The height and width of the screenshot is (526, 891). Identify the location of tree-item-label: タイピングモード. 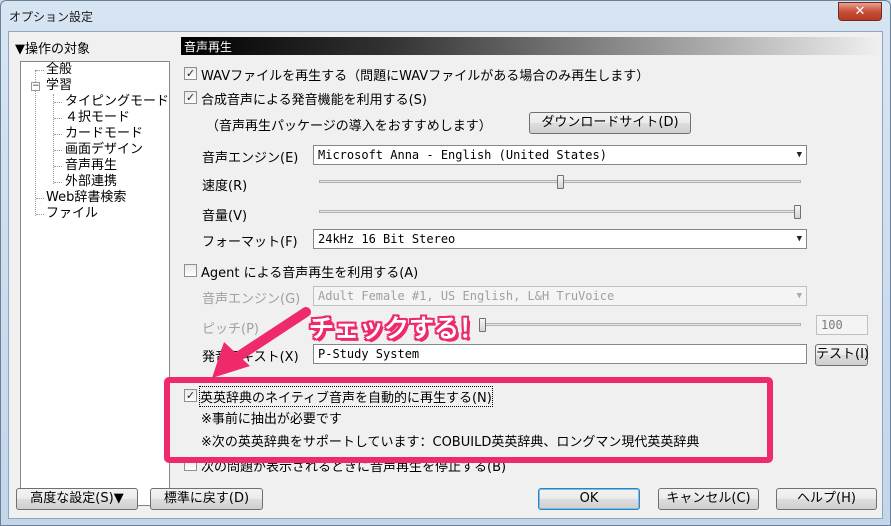
(117, 101).